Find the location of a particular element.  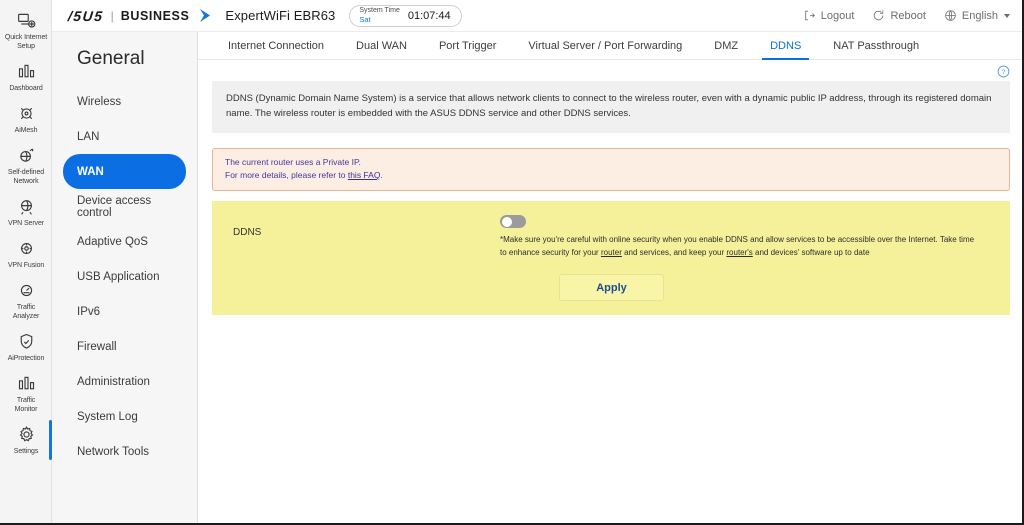

vpn-server-icon is located at coordinates (26, 206).